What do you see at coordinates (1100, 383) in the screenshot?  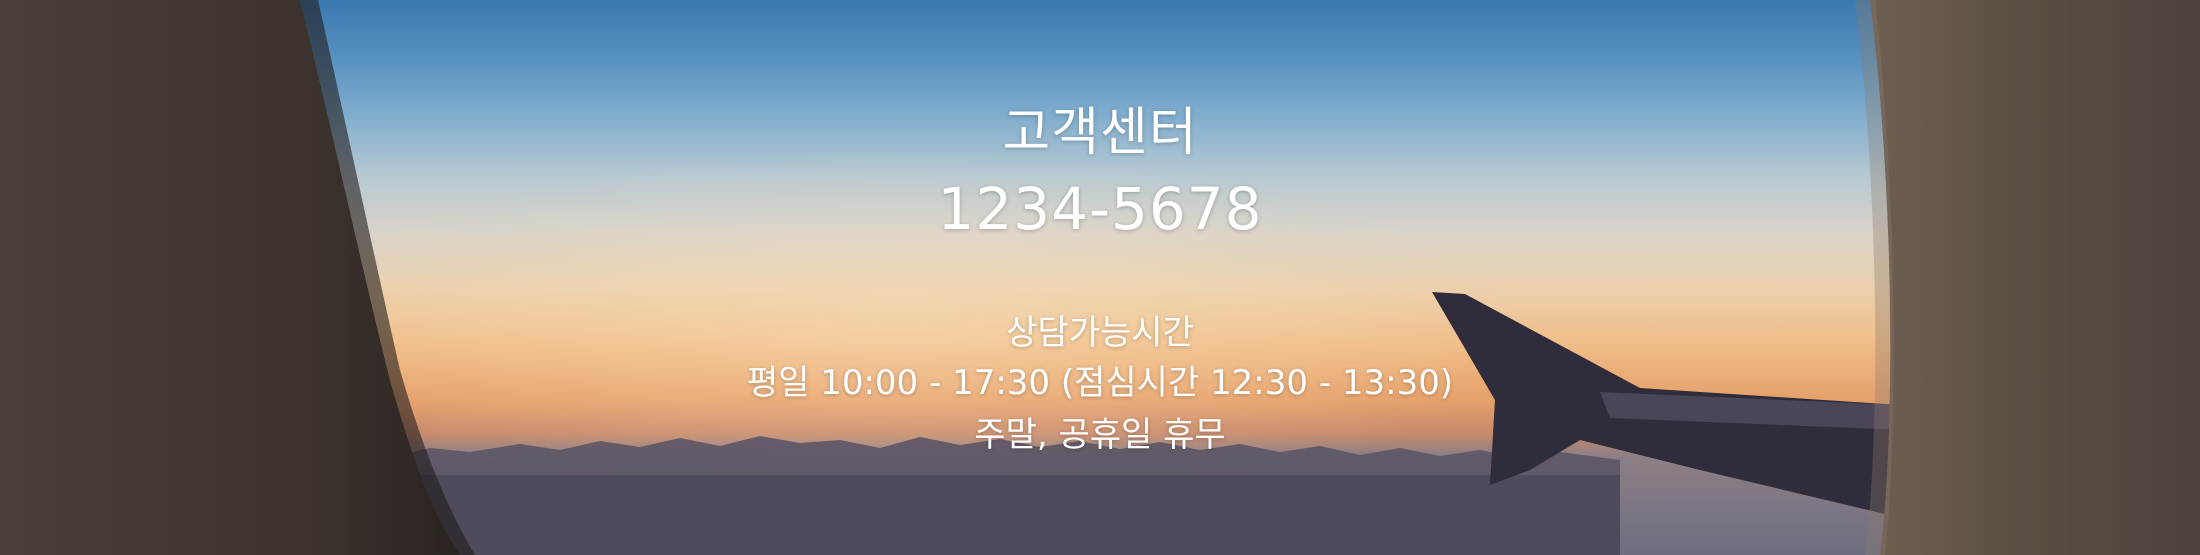 I see `weekday-hours: 평일 10:00 - 17:30 (점심시간 12:30 - 13:30)` at bounding box center [1100, 383].